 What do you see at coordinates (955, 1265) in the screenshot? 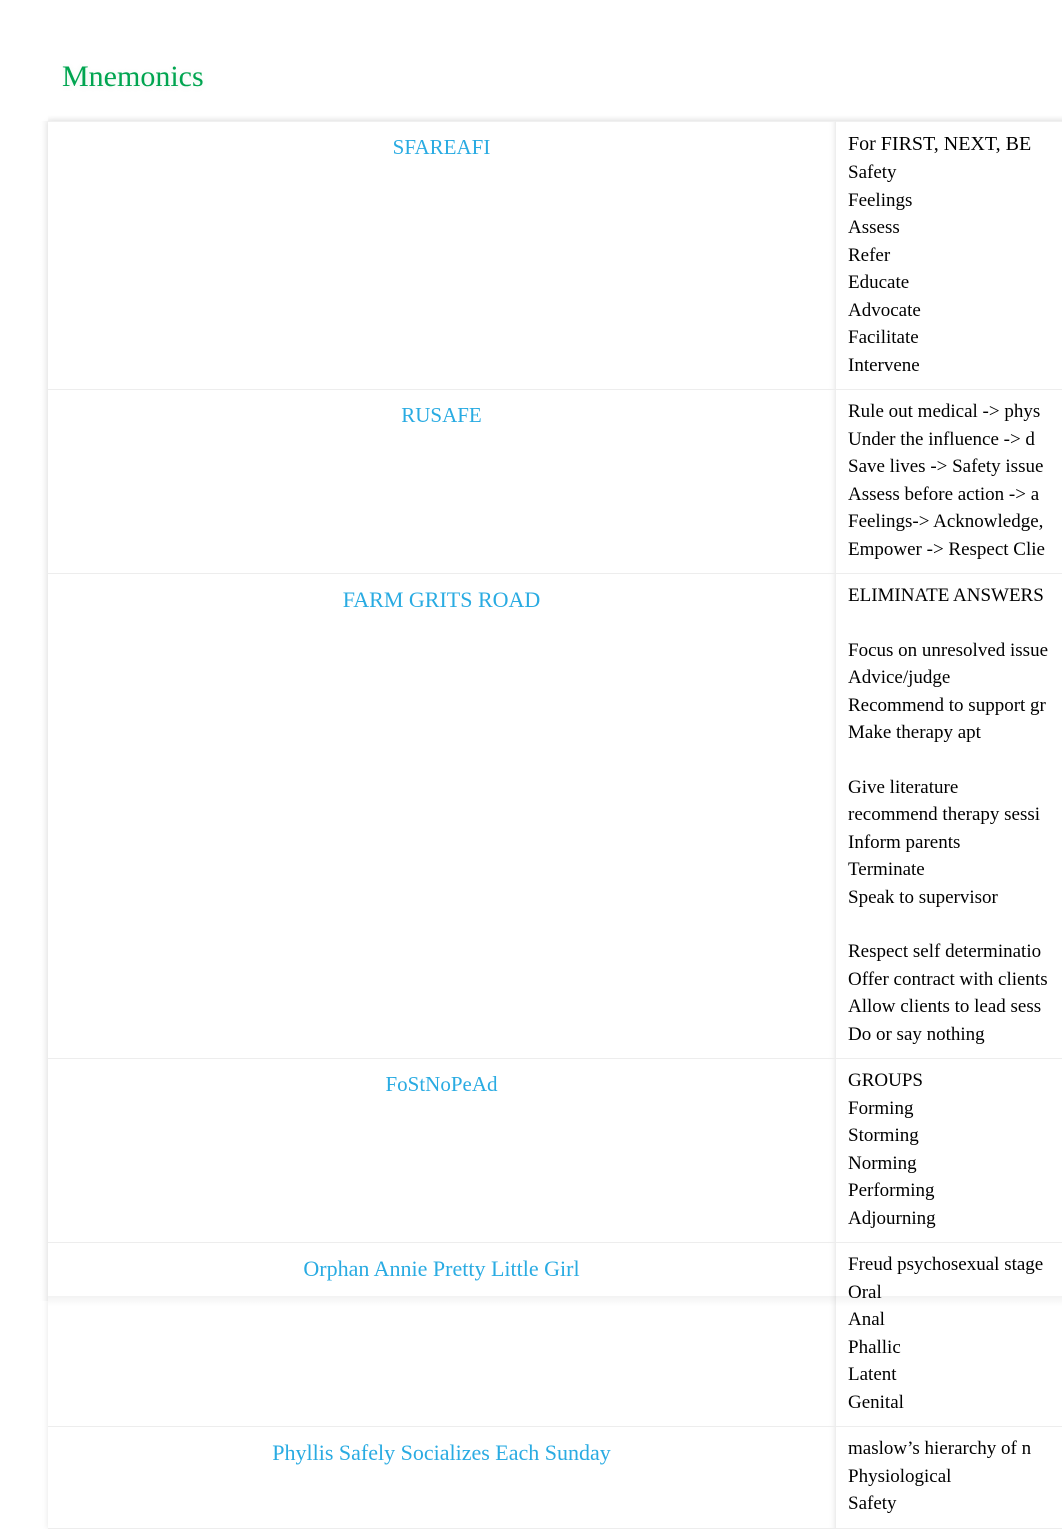
I see `meaning-line: Freud psychosexual stage` at bounding box center [955, 1265].